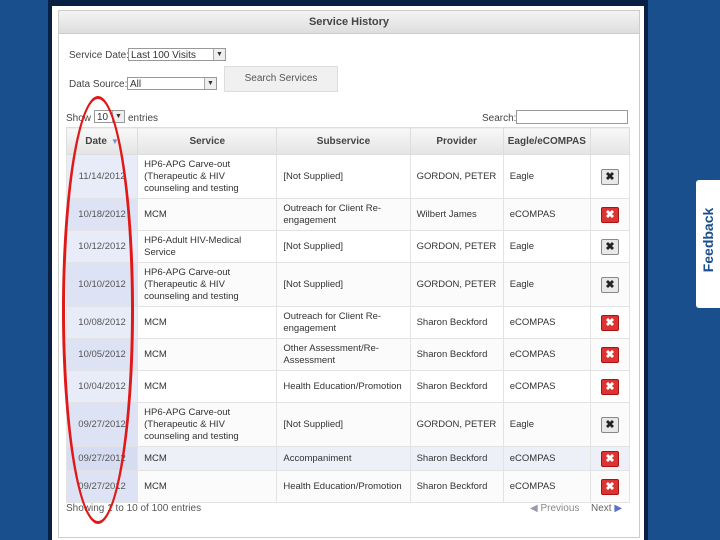  I want to click on feedback-tab: Feedback, so click(708, 244).